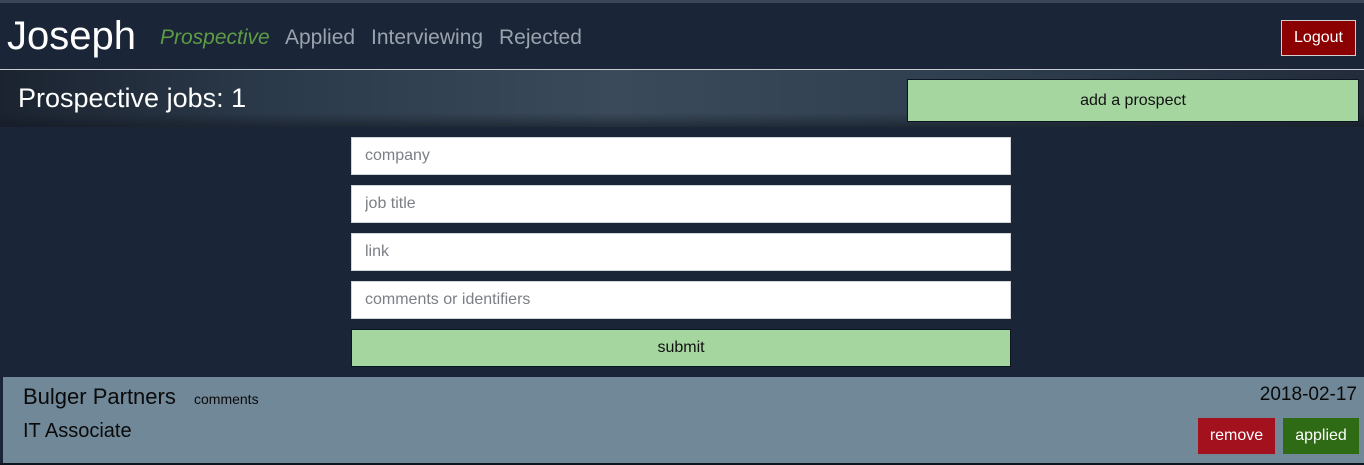  I want to click on add-prospect-button: add a prospect, so click(1133, 100).